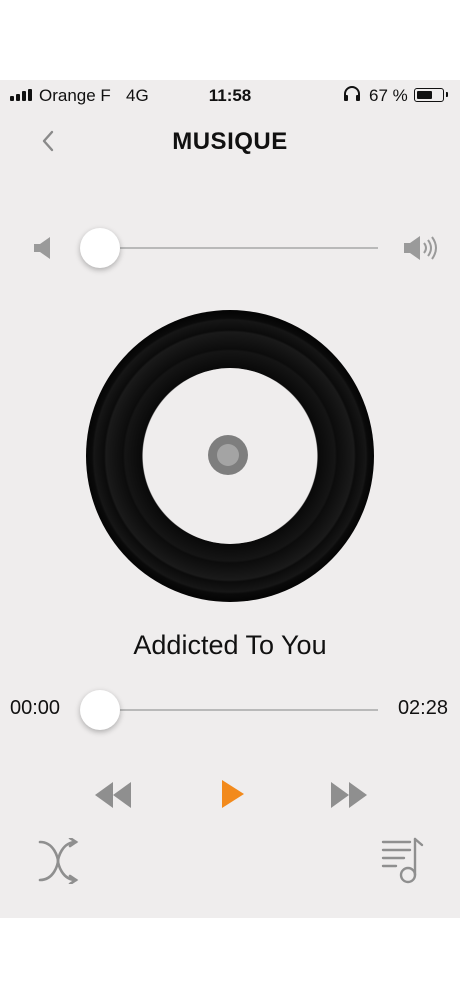  I want to click on elapsed-time: 00:00, so click(35, 708).